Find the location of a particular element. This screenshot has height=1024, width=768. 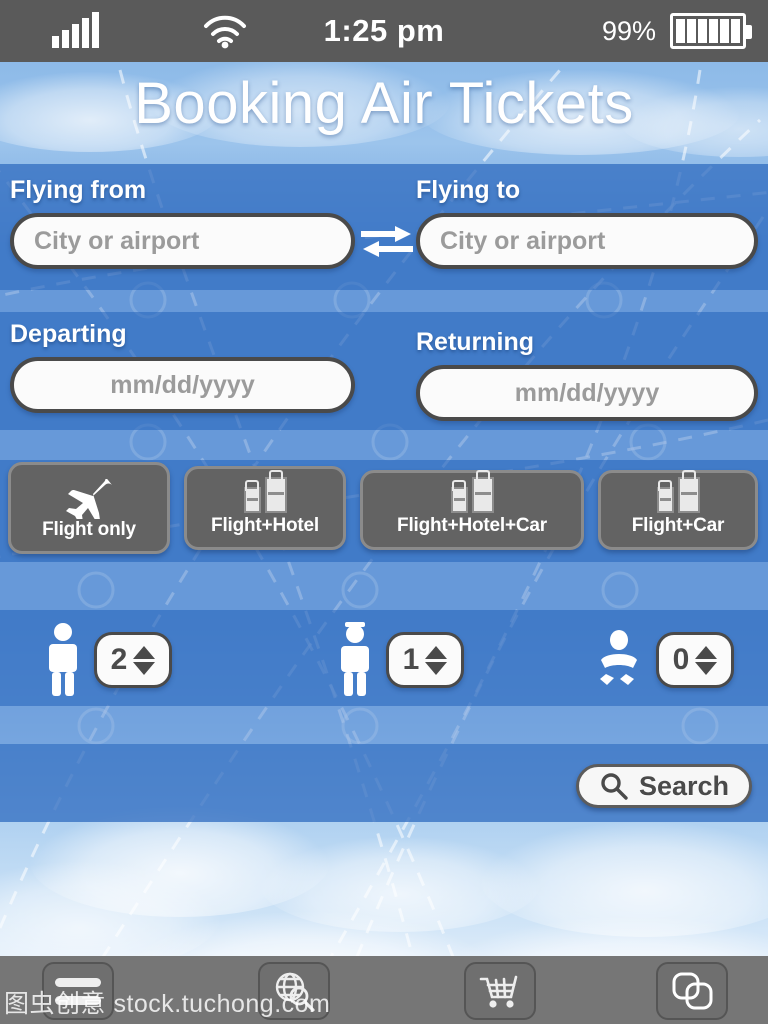

trip-type-label: Flight+Car is located at coordinates (678, 525).